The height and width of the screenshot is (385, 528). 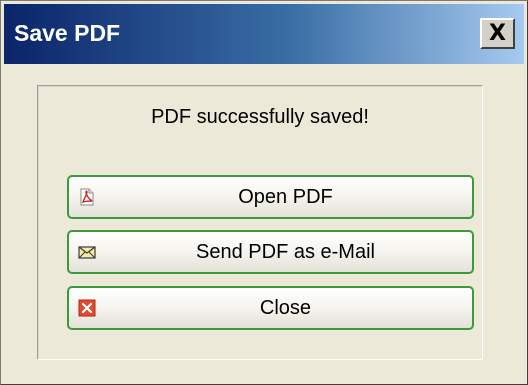 I want to click on pdf-file-icon, so click(x=87, y=197).